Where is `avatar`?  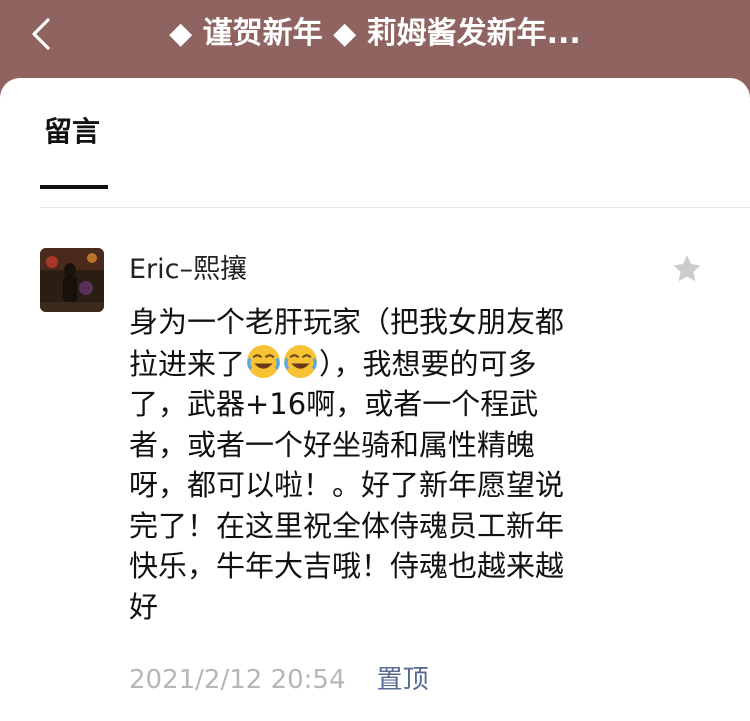
avatar is located at coordinates (72, 280).